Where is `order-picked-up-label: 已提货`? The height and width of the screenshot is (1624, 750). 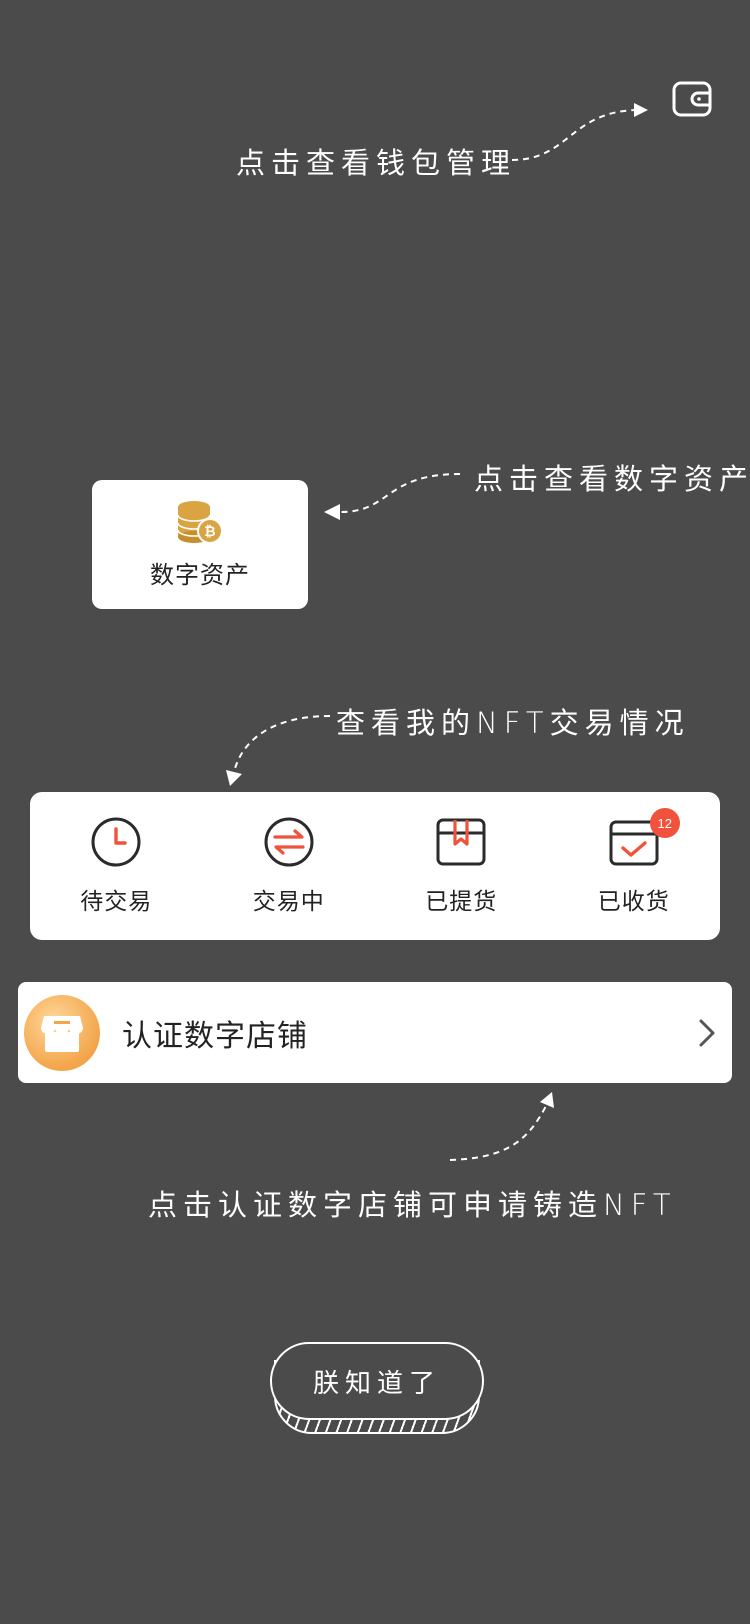 order-picked-up-label: 已提货 is located at coordinates (461, 902).